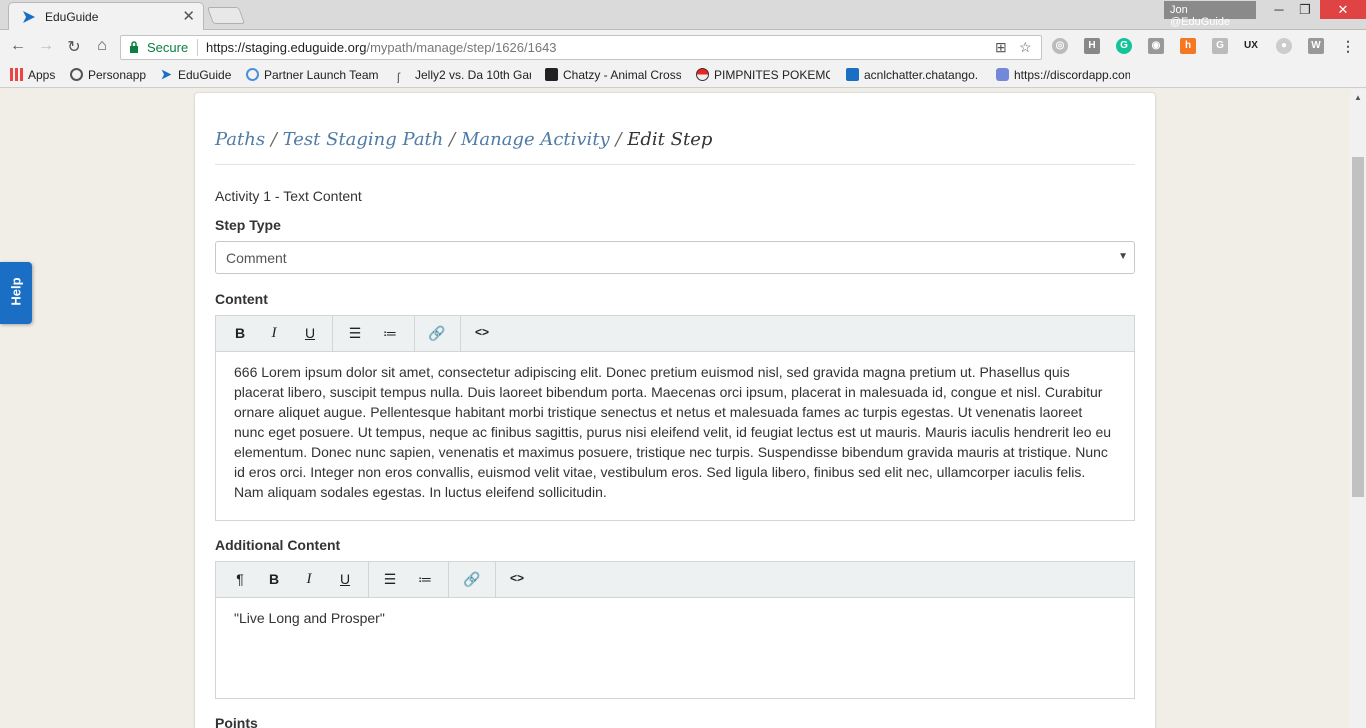  Describe the element at coordinates (1210, 14) in the screenshot. I see `profile-button: Jon @EduGuide` at that location.